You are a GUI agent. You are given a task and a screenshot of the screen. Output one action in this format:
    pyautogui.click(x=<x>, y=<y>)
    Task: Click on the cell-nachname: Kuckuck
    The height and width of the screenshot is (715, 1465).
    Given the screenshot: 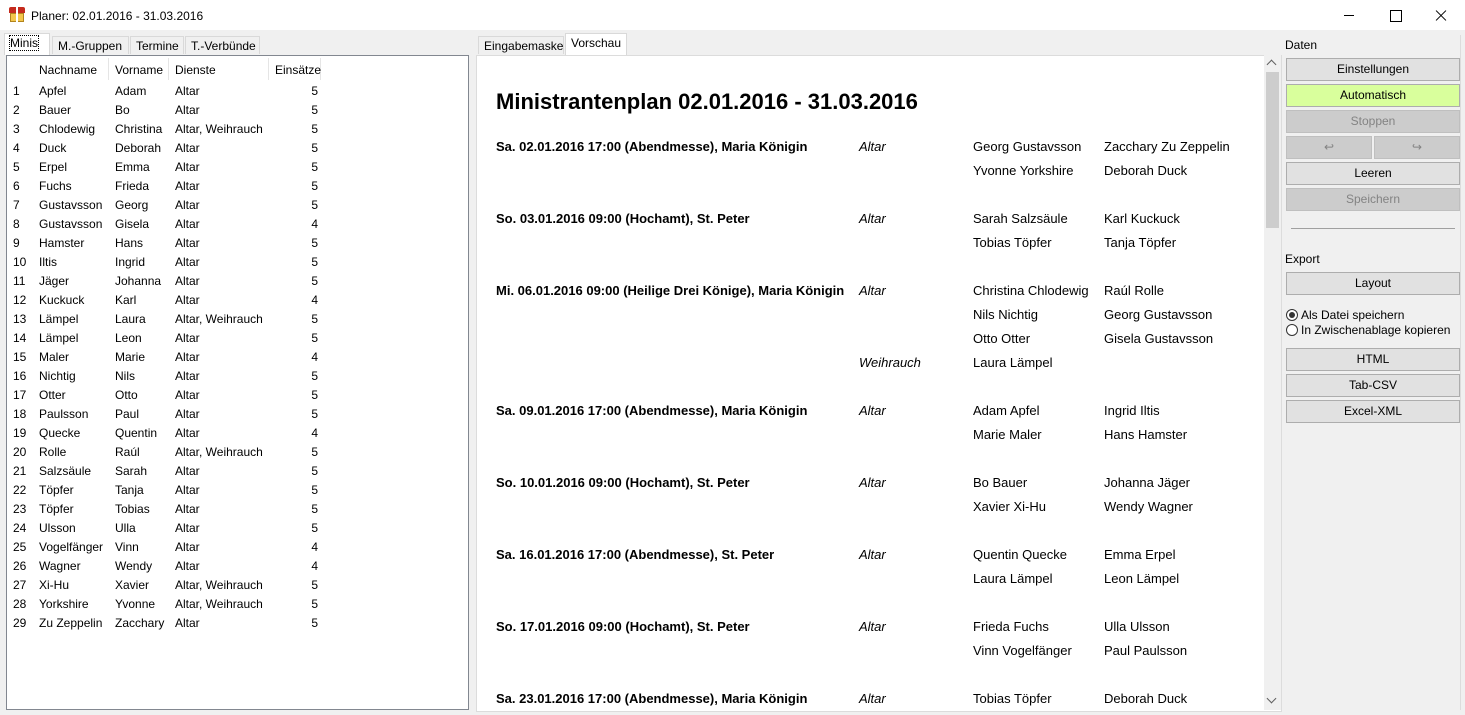 What is the action you would take?
    pyautogui.click(x=62, y=300)
    